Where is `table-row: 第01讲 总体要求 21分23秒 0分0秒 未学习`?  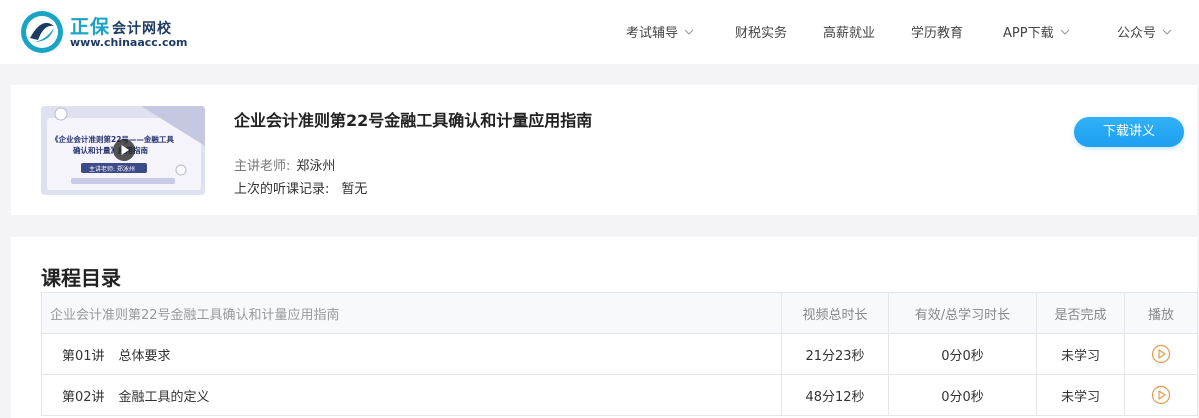
table-row: 第01讲 总体要求 21分23秒 0分0秒 未学习 is located at coordinates (619, 354).